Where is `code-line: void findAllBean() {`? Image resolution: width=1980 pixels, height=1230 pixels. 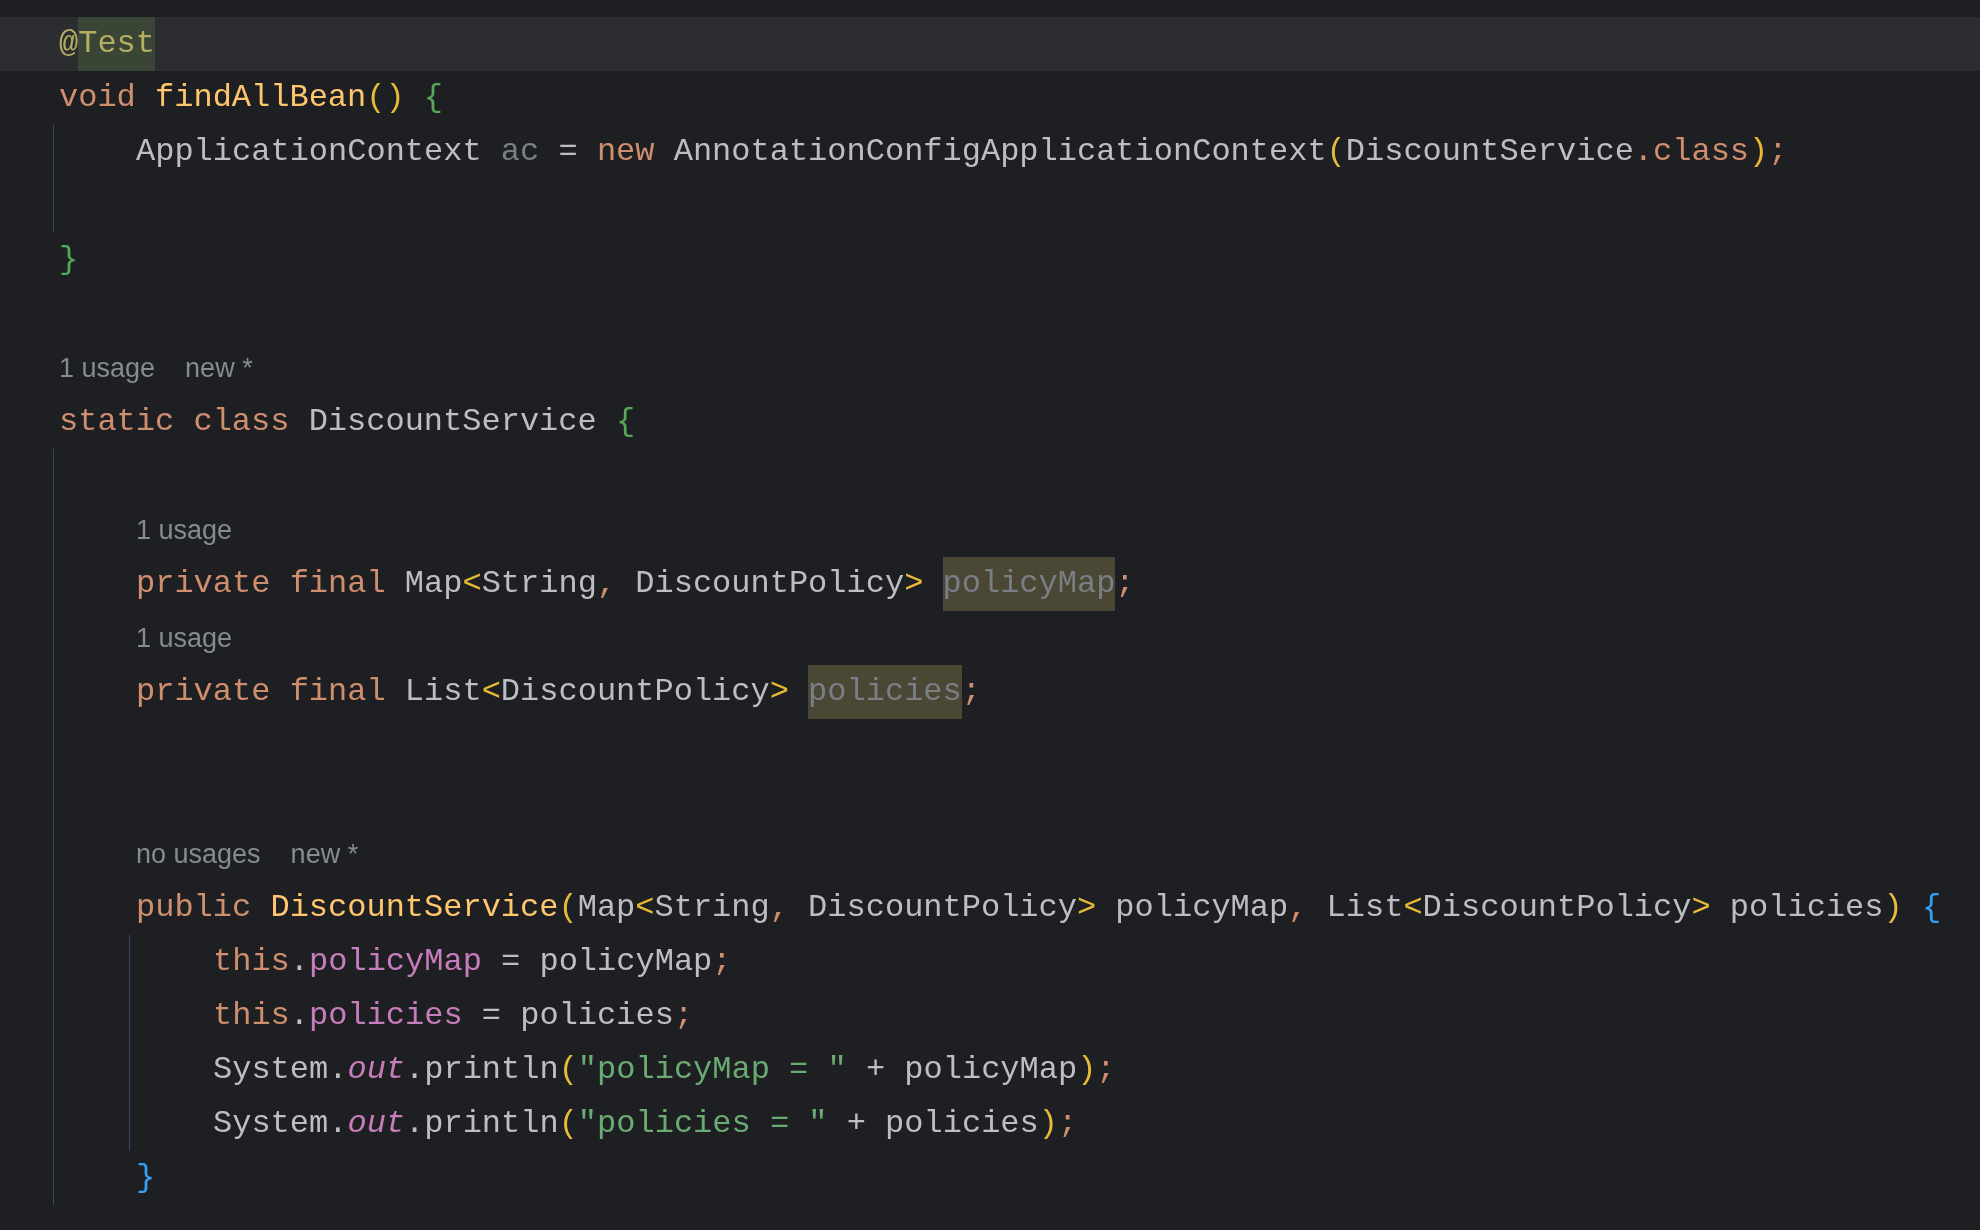 code-line: void findAllBean() { is located at coordinates (251, 98).